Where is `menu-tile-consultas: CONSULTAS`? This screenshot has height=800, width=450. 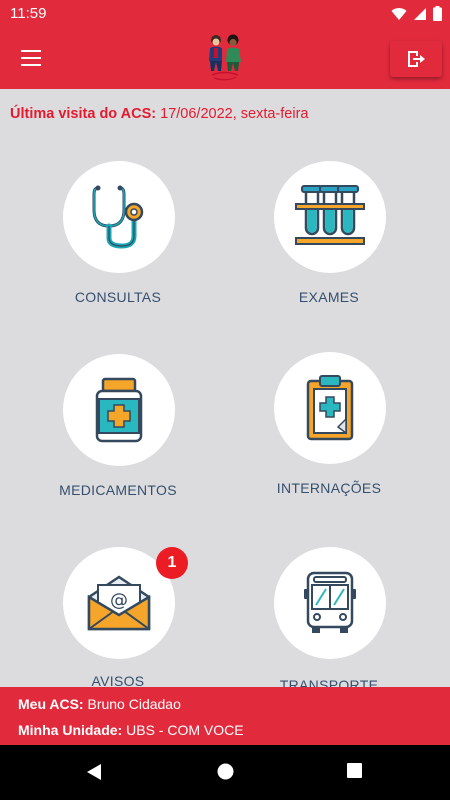
menu-tile-consultas: CONSULTAS is located at coordinates (118, 246).